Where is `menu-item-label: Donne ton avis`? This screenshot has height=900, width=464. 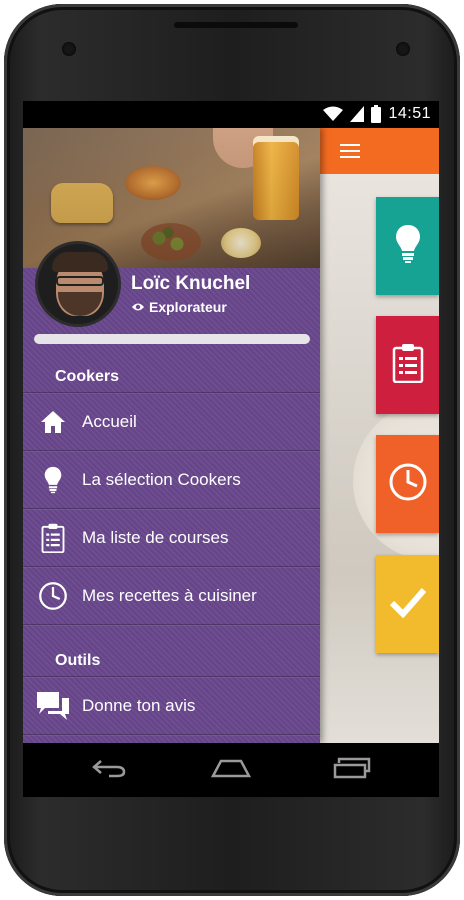 menu-item-label: Donne ton avis is located at coordinates (139, 705).